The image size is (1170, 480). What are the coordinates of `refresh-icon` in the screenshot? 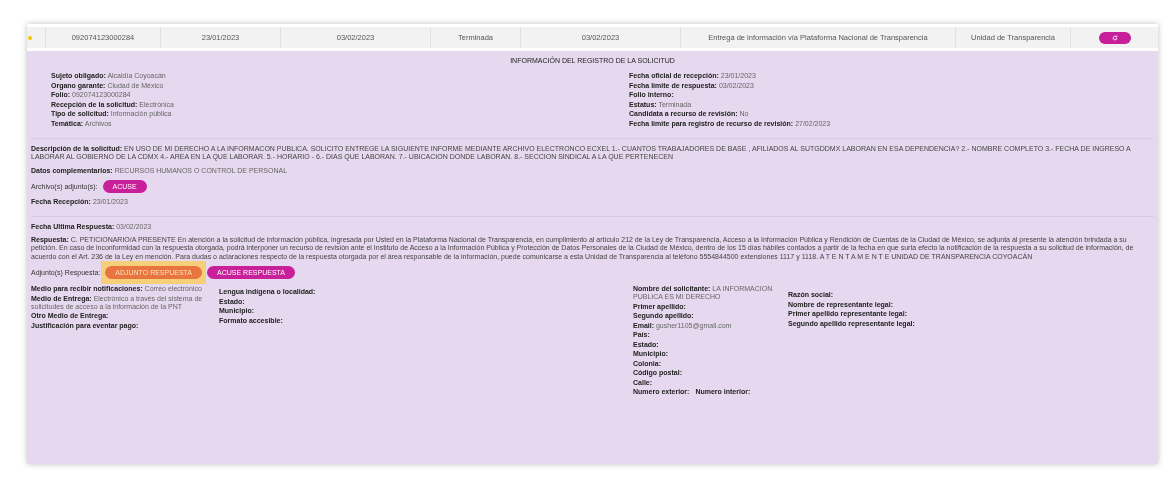 It's located at (1114, 37).